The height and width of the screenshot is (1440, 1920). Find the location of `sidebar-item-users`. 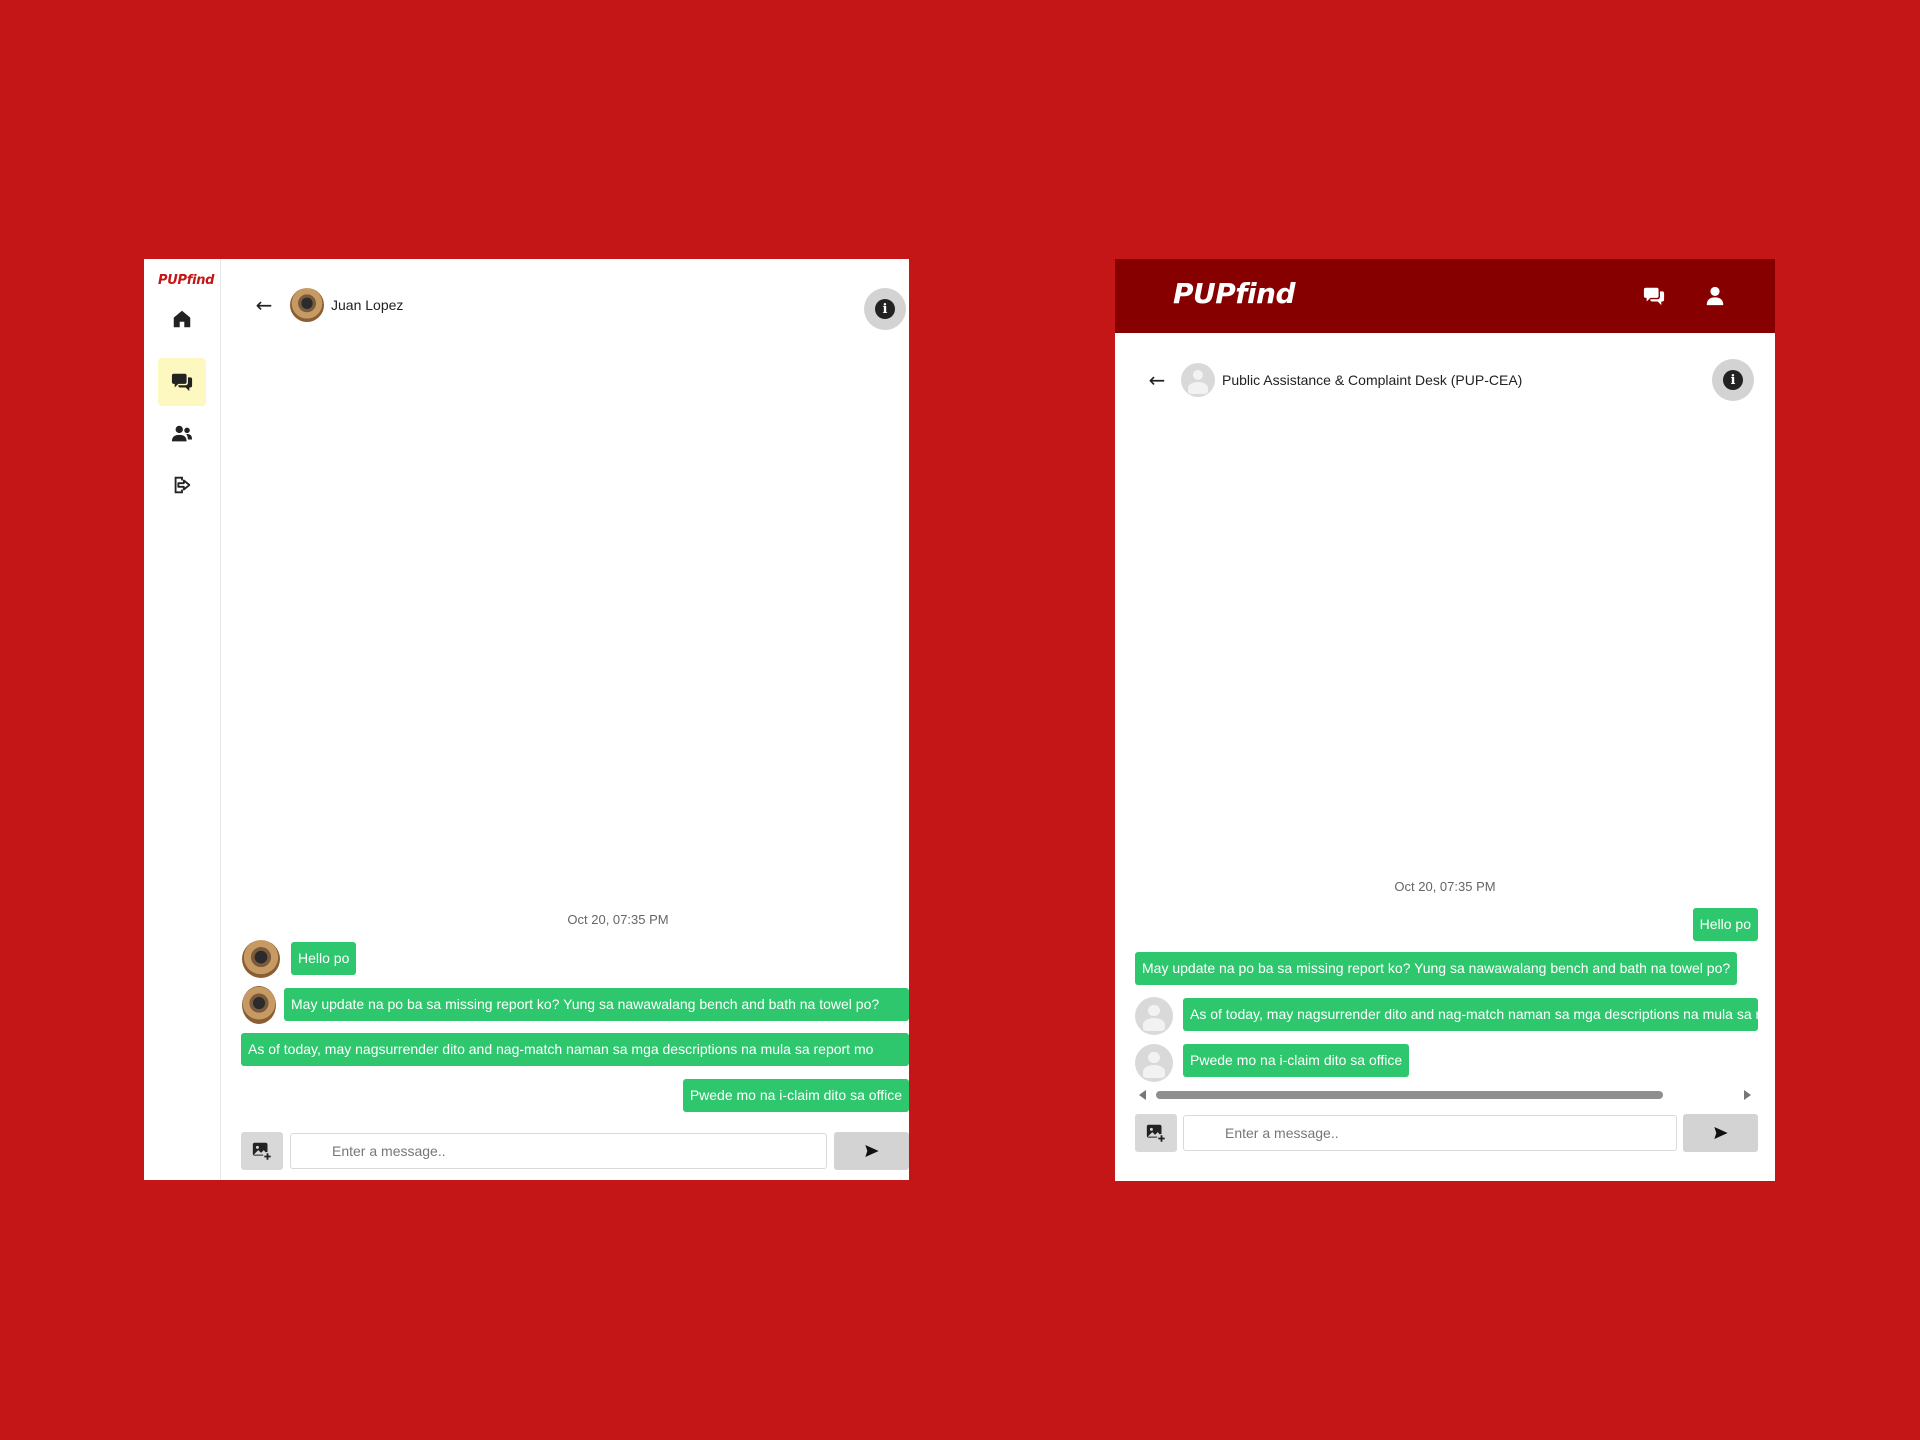

sidebar-item-users is located at coordinates (182, 434).